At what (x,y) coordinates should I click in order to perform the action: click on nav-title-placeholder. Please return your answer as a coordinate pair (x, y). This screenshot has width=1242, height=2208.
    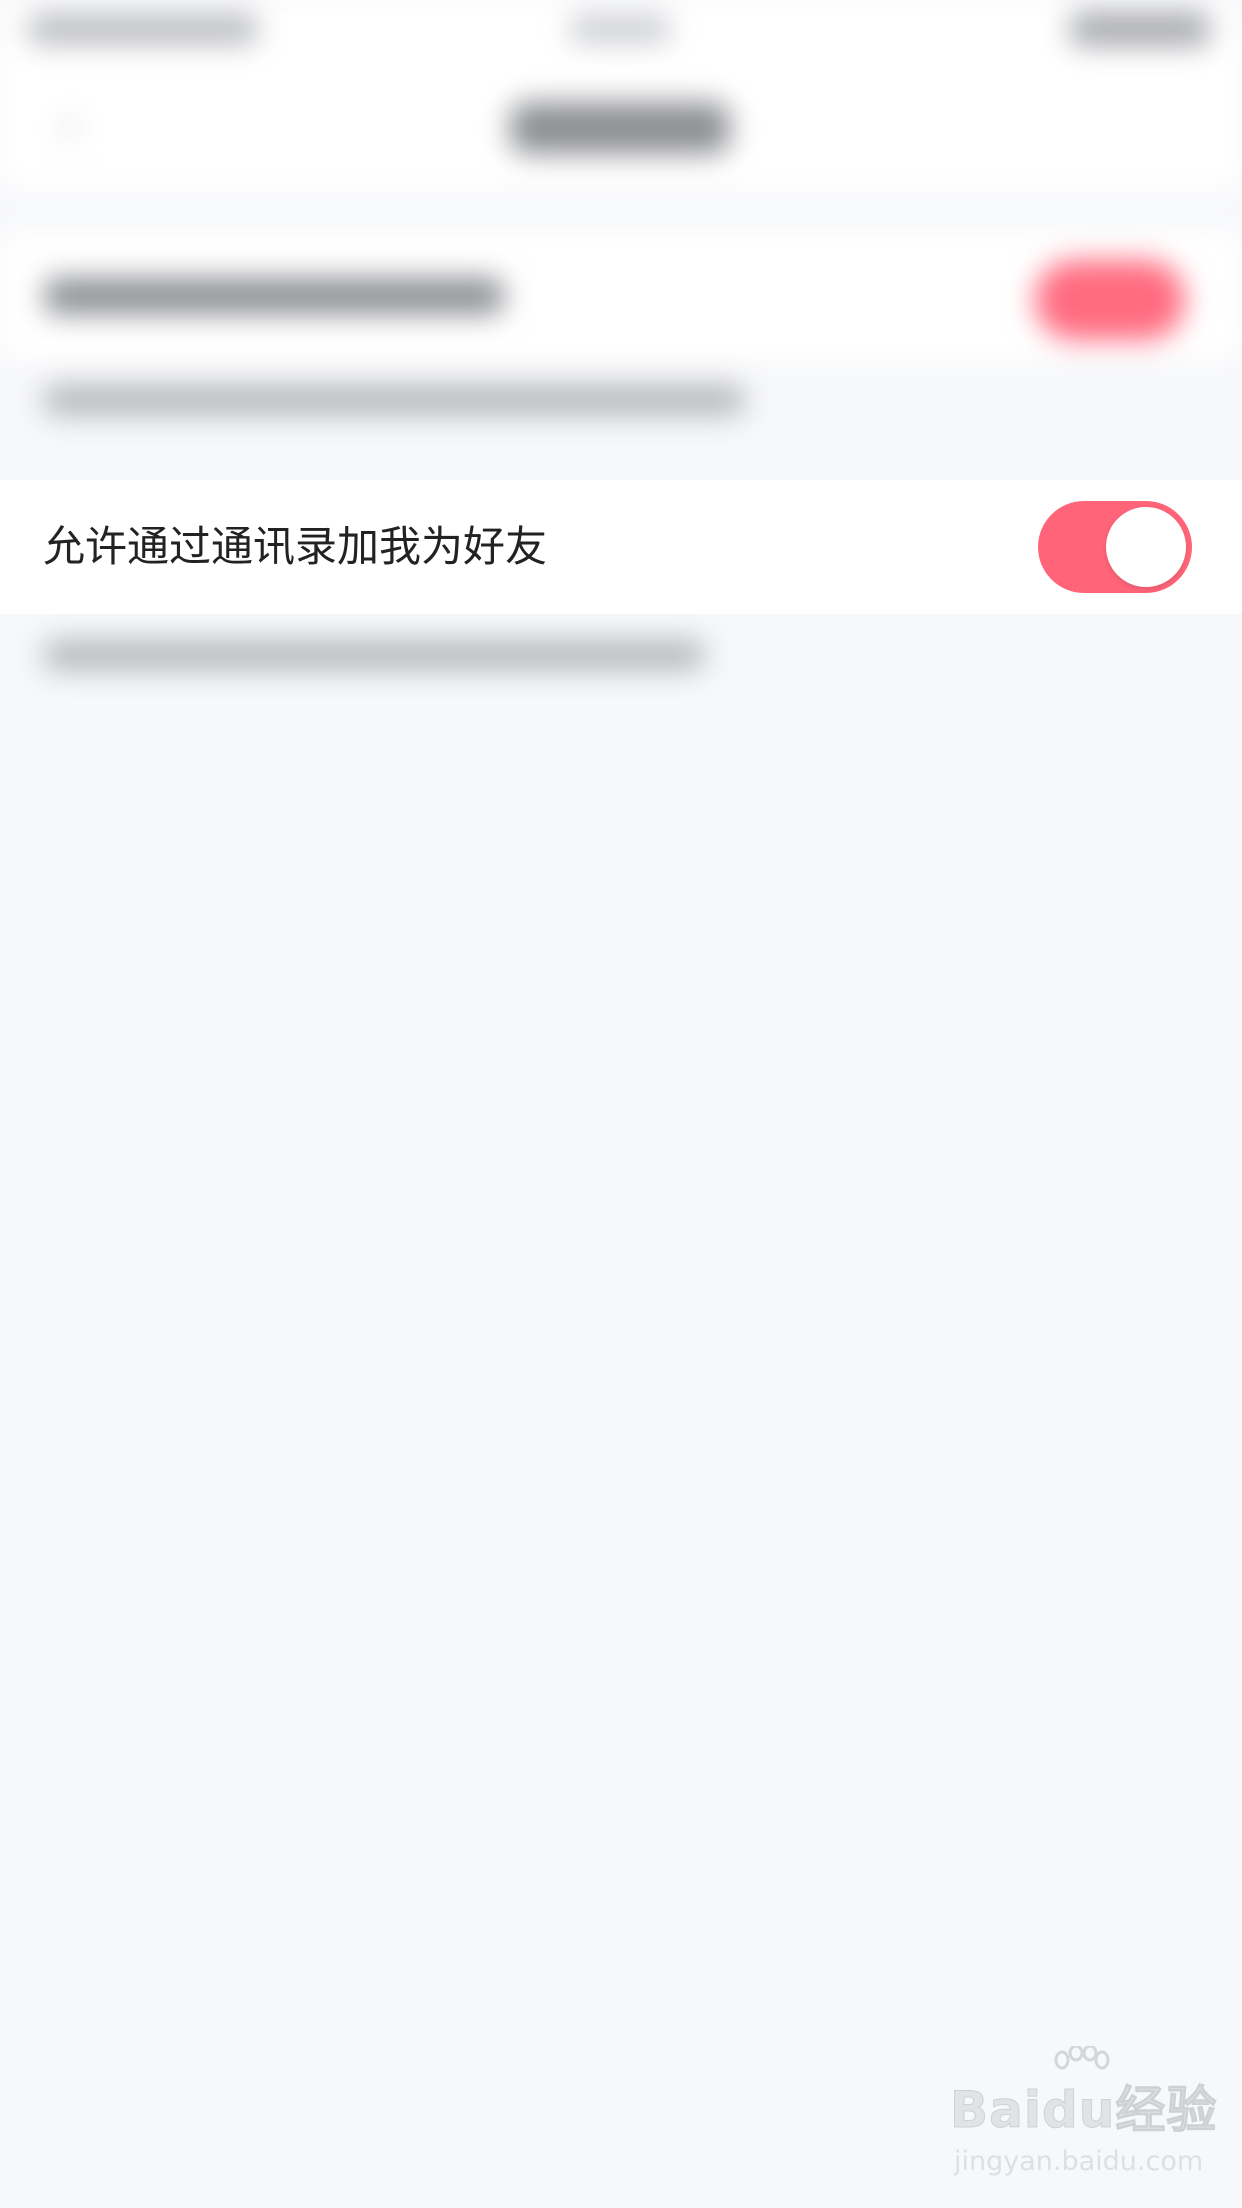
    Looking at the image, I should click on (620, 128).